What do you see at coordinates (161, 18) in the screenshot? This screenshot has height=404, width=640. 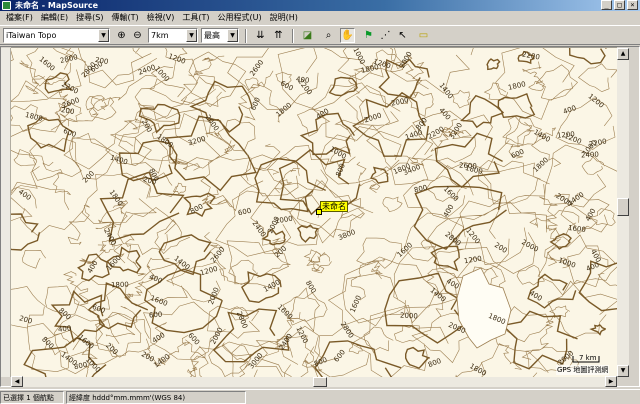 I see `menu-view: 檢視(V)` at bounding box center [161, 18].